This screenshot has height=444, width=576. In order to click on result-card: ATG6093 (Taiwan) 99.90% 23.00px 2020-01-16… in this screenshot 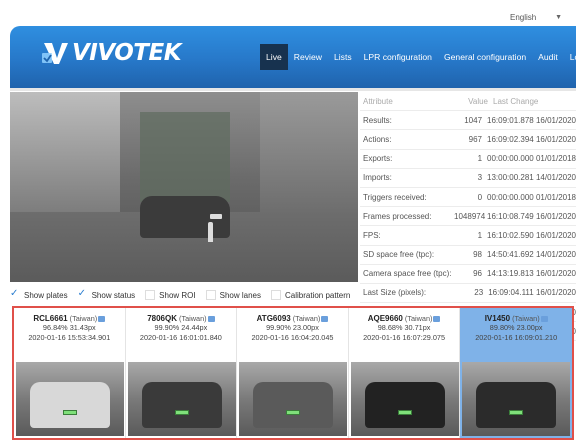, I will do `click(293, 373)`.